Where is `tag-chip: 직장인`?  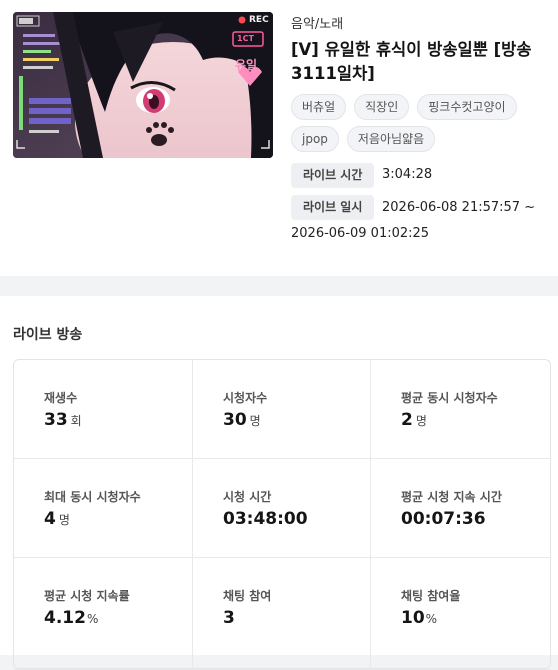 tag-chip: 직장인 is located at coordinates (382, 107).